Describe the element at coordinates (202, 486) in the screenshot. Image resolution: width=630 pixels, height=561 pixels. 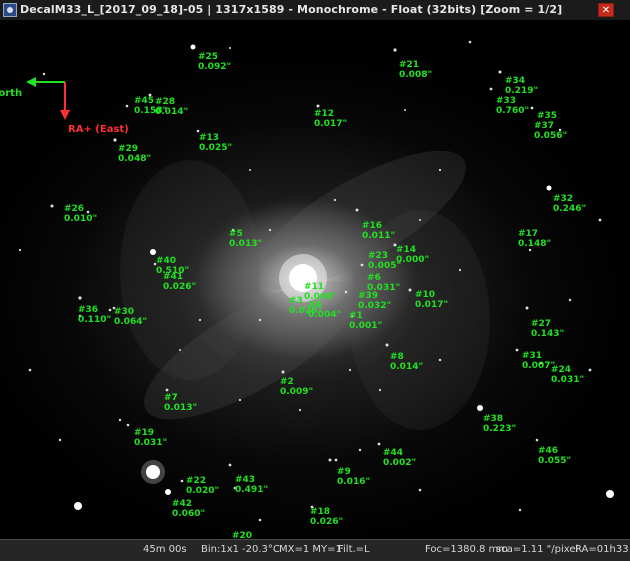
I see `star-label: #22 0.020"` at that location.